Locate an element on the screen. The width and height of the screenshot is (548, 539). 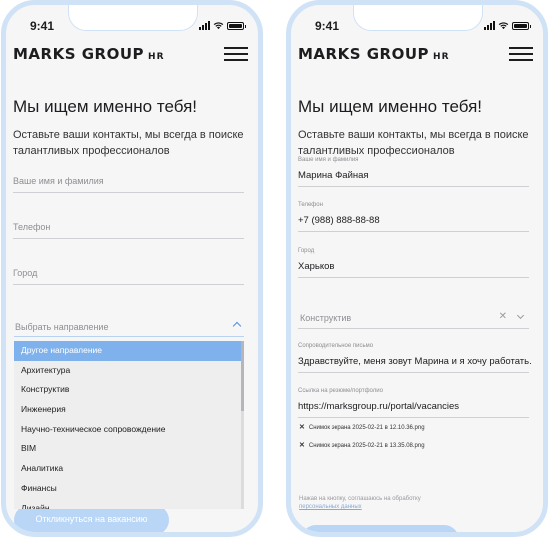
dropdown-scrollbar is located at coordinates (242, 425).